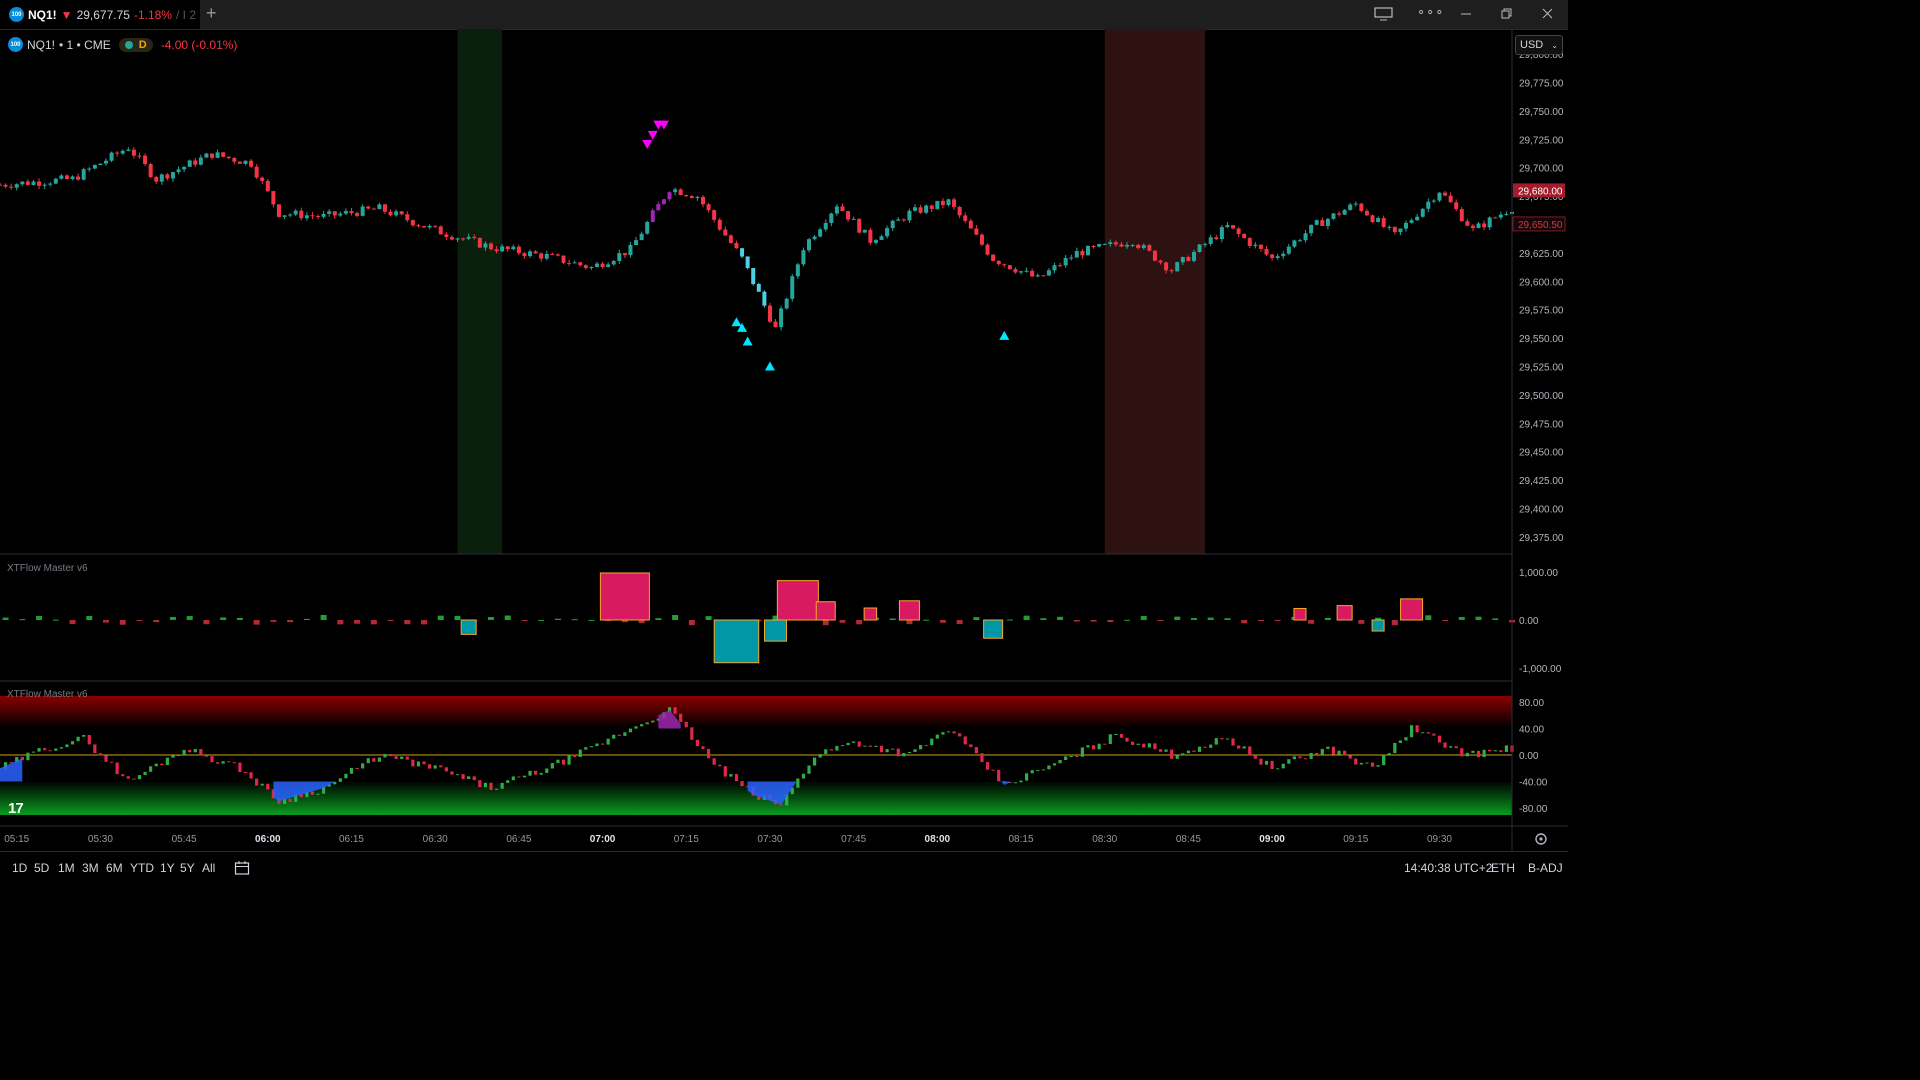 This screenshot has height=1080, width=1920. Describe the element at coordinates (90, 868) in the screenshot. I see `range-button-3m: 3M` at that location.